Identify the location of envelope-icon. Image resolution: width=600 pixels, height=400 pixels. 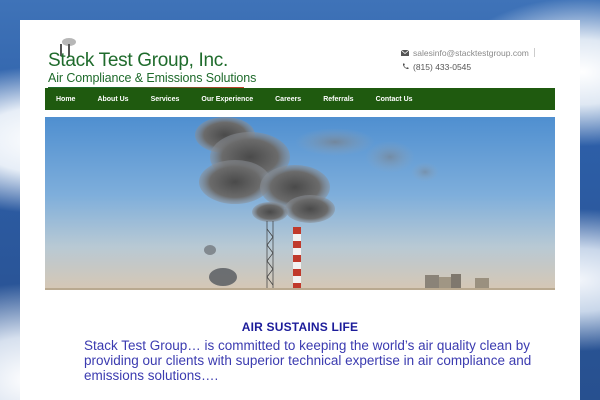
(405, 52).